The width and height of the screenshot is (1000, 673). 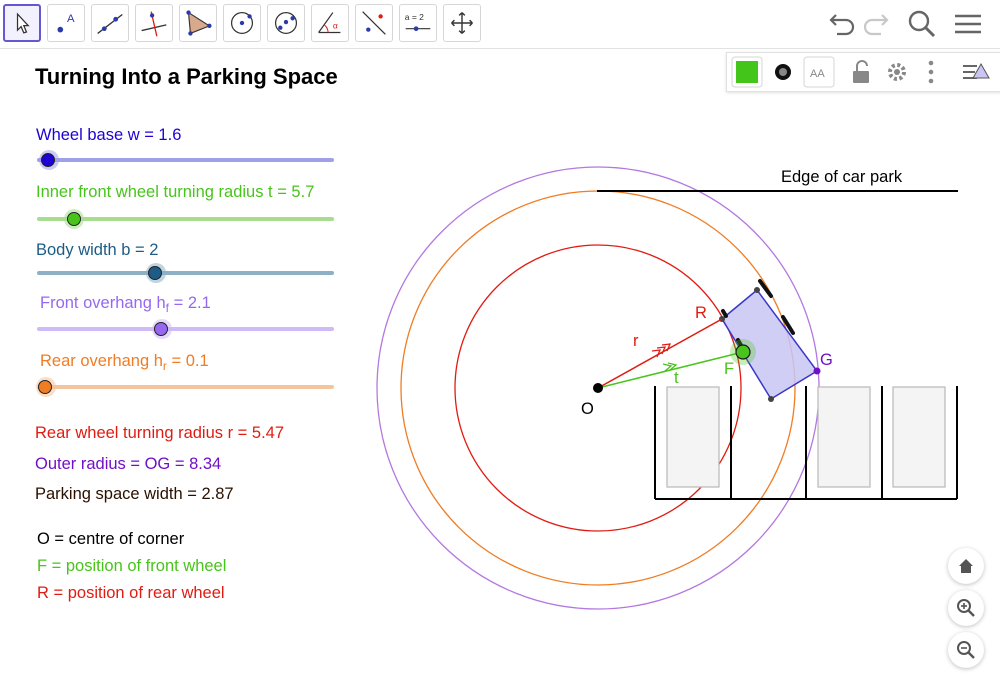 What do you see at coordinates (676, 378) in the screenshot?
I see `label-t: t` at bounding box center [676, 378].